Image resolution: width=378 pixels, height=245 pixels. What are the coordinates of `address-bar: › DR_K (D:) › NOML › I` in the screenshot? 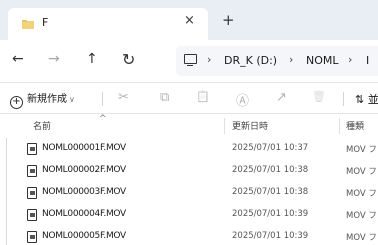 It's located at (277, 61).